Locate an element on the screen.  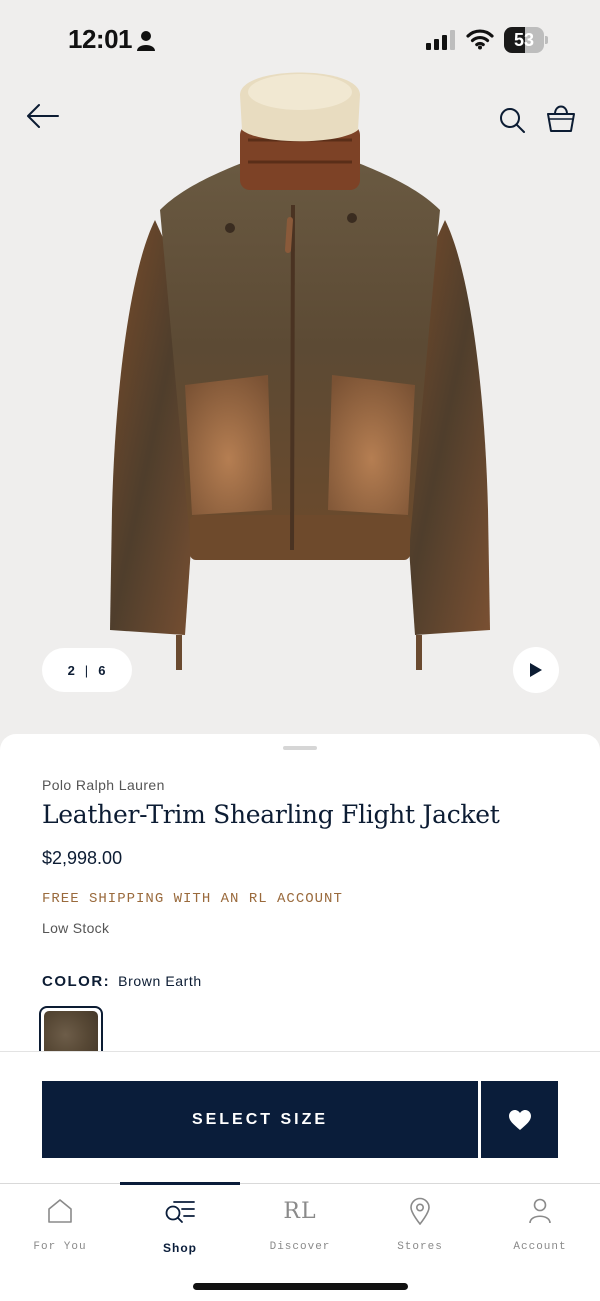
battery-icon: 53 is located at coordinates (526, 40).